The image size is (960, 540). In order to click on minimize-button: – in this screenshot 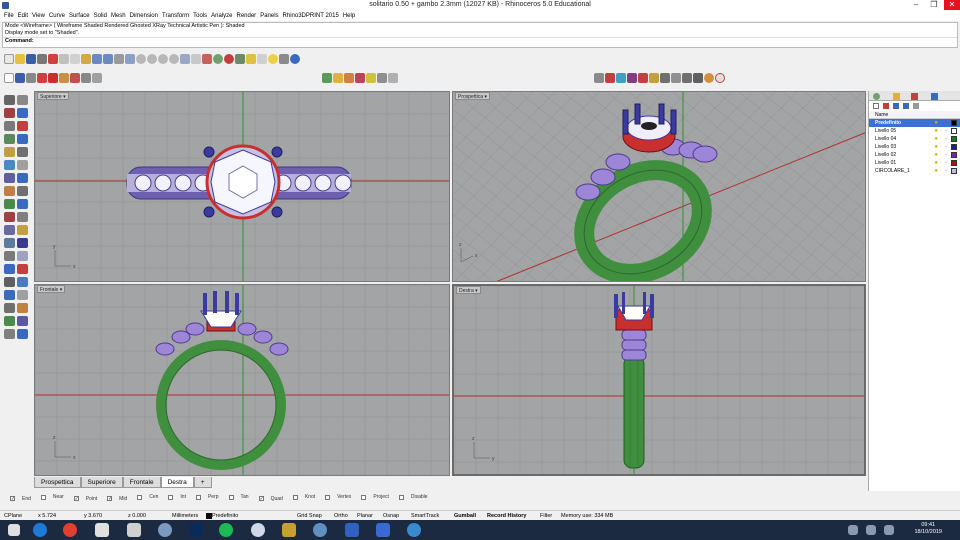, I will do `click(916, 5)`.